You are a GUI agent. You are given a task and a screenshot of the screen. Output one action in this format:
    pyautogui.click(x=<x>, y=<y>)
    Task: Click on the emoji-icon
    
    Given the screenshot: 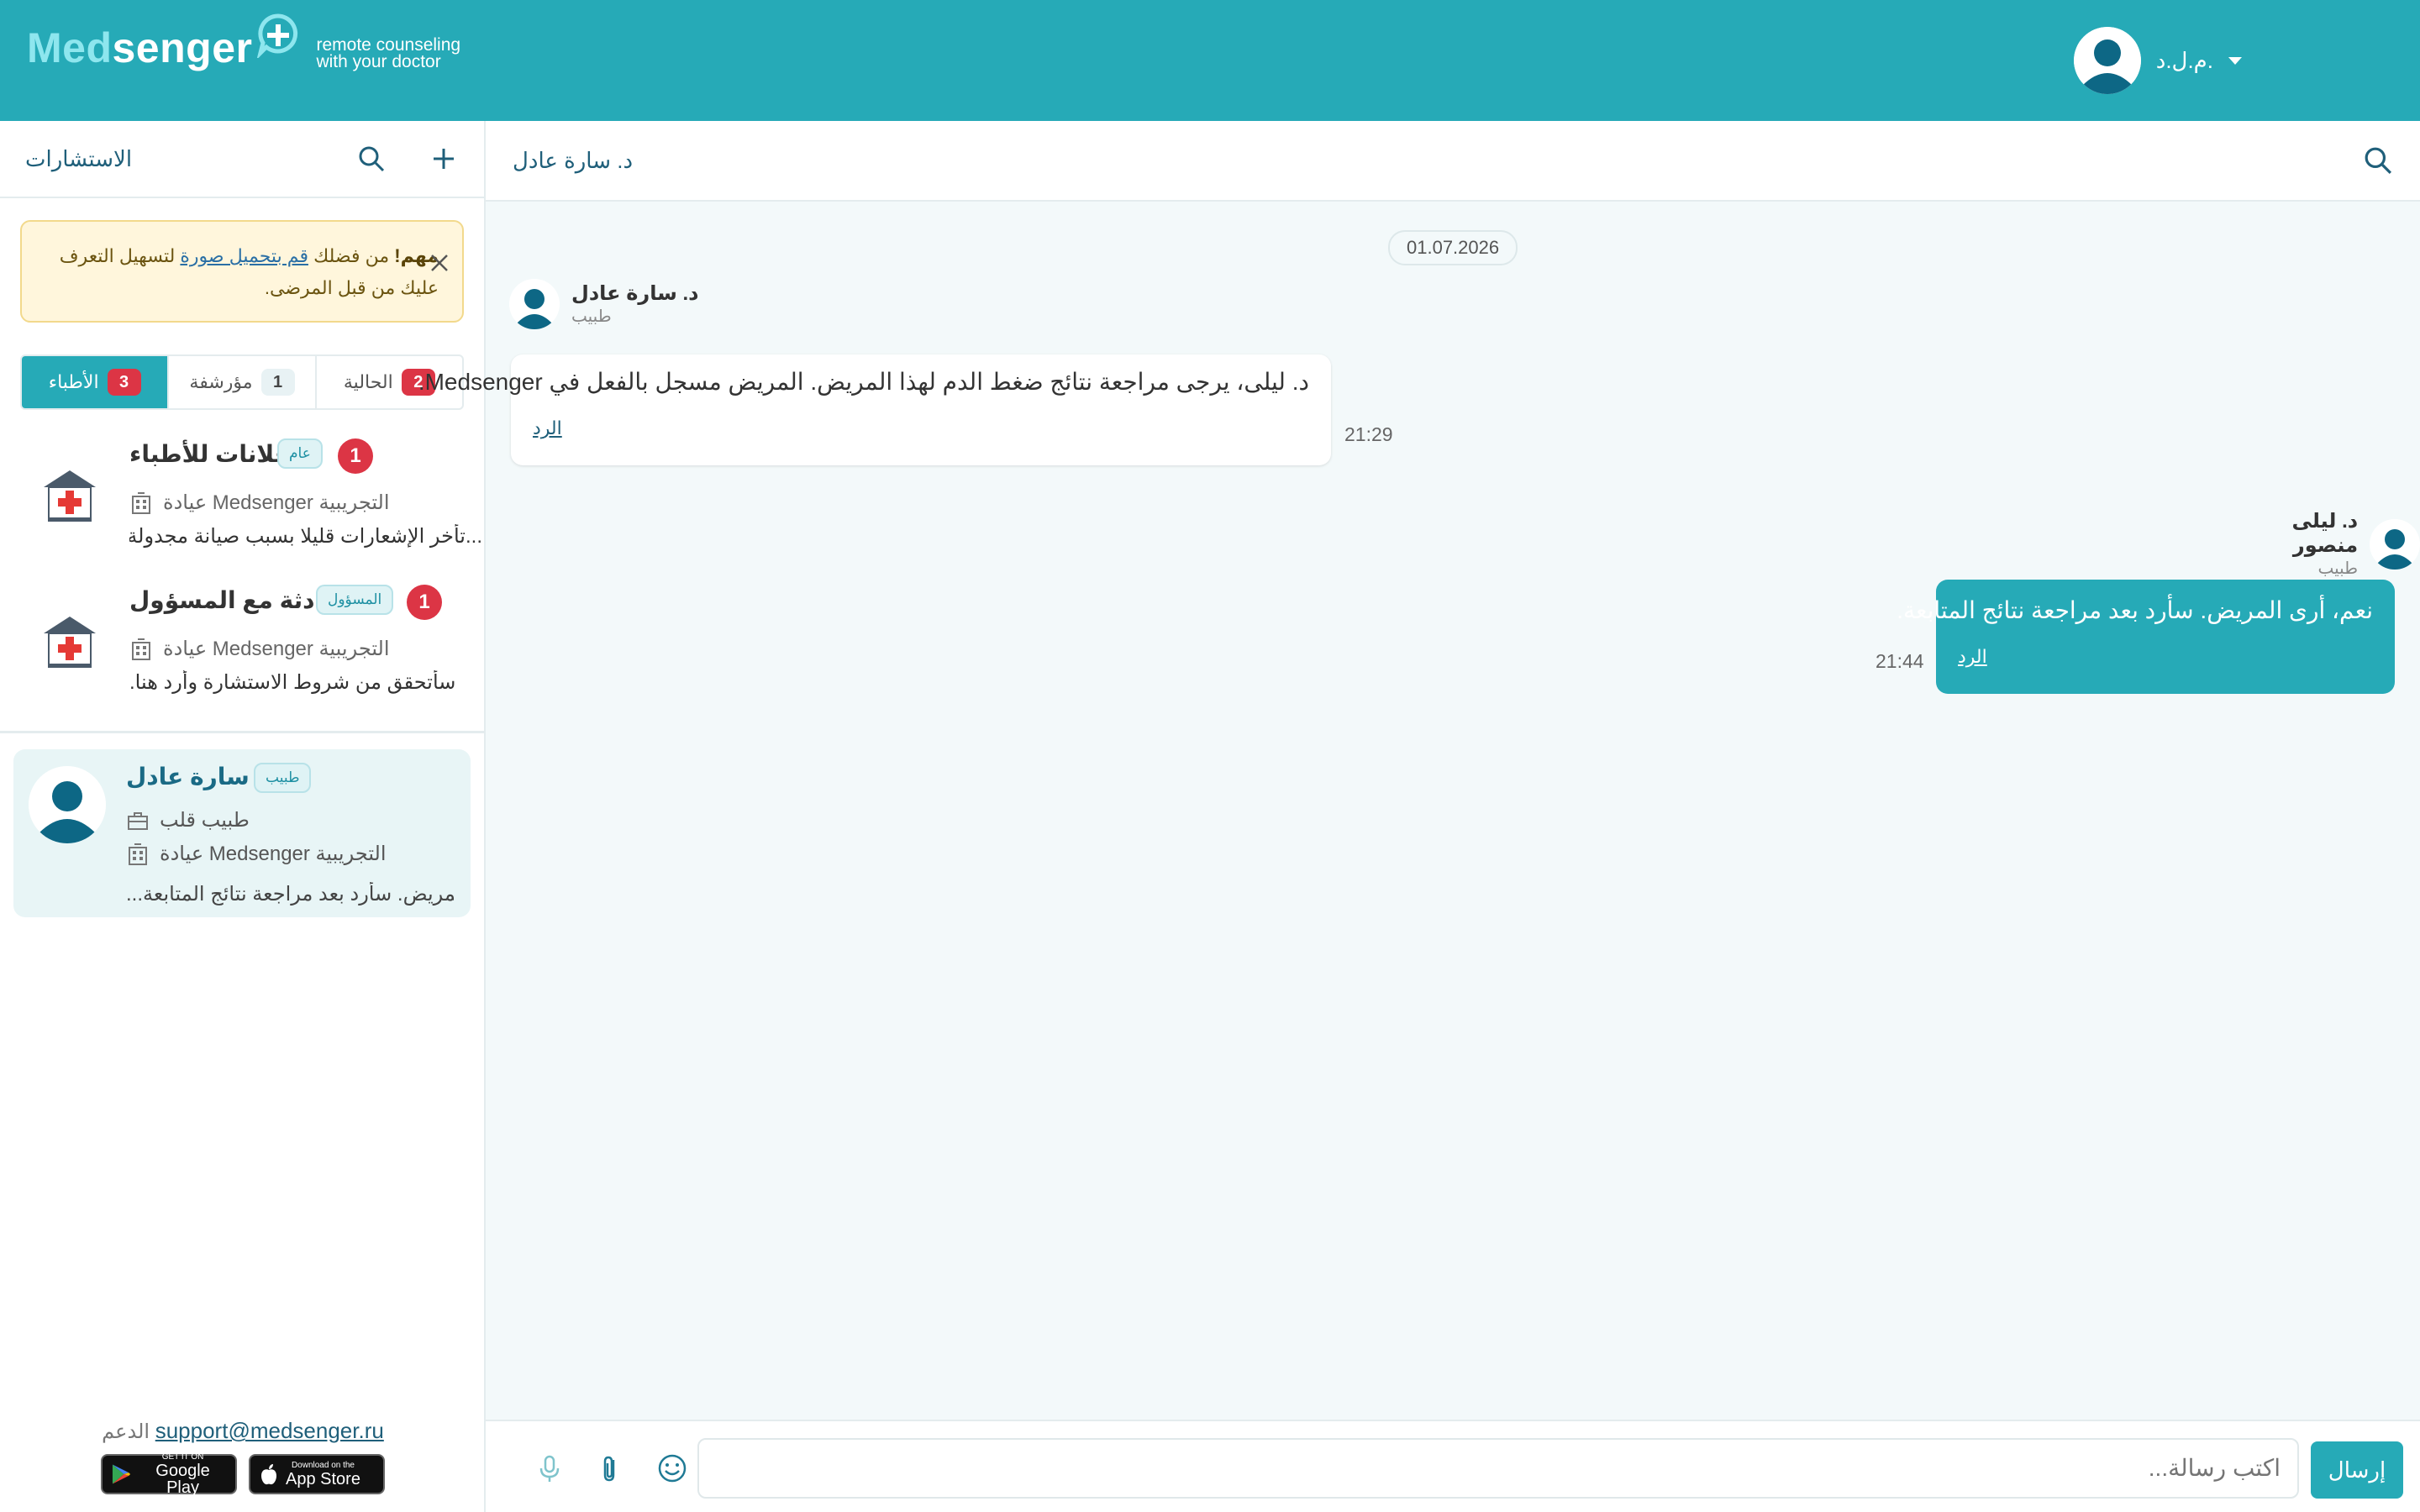 What is the action you would take?
    pyautogui.click(x=672, y=1468)
    